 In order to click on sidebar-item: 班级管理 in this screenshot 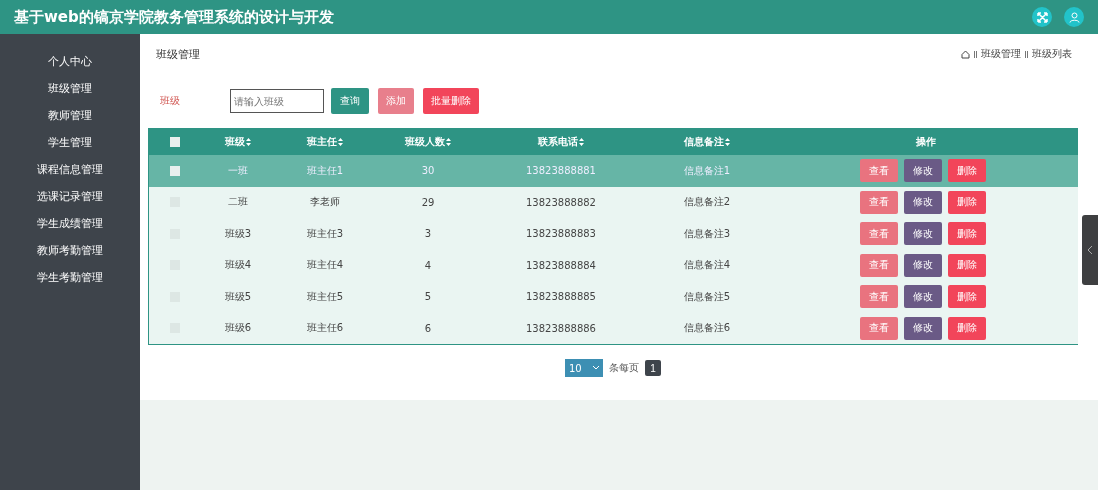, I will do `click(70, 88)`.